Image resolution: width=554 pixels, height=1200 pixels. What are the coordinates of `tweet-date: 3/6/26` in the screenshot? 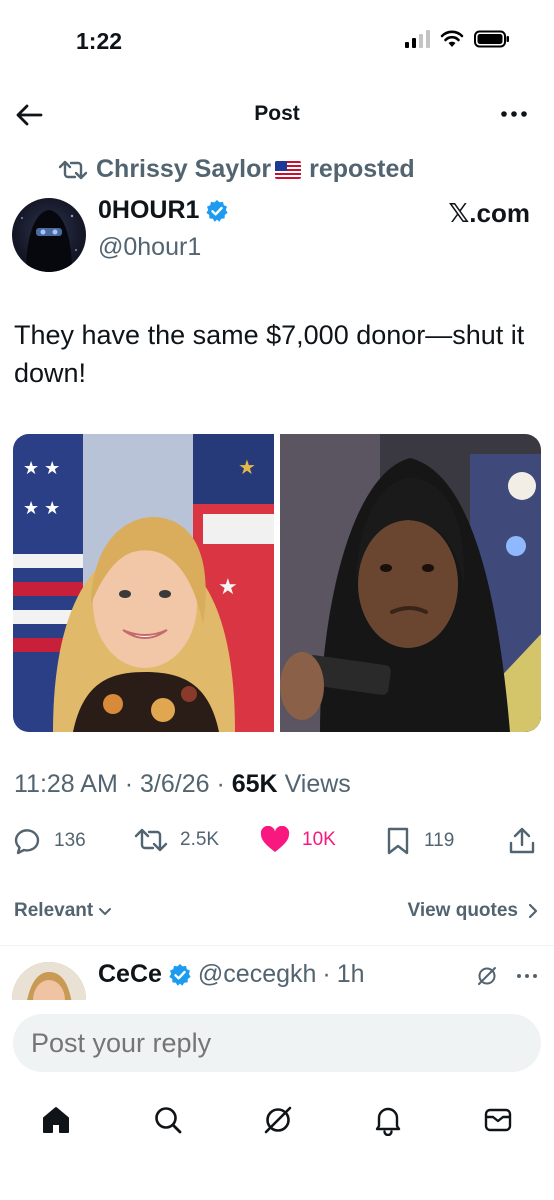 It's located at (175, 784).